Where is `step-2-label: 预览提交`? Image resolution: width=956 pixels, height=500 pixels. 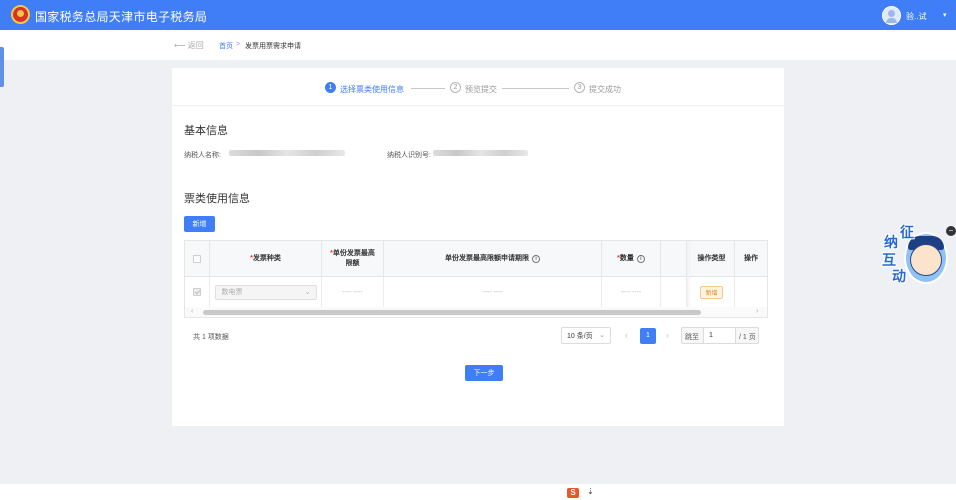 step-2-label: 预览提交 is located at coordinates (481, 89).